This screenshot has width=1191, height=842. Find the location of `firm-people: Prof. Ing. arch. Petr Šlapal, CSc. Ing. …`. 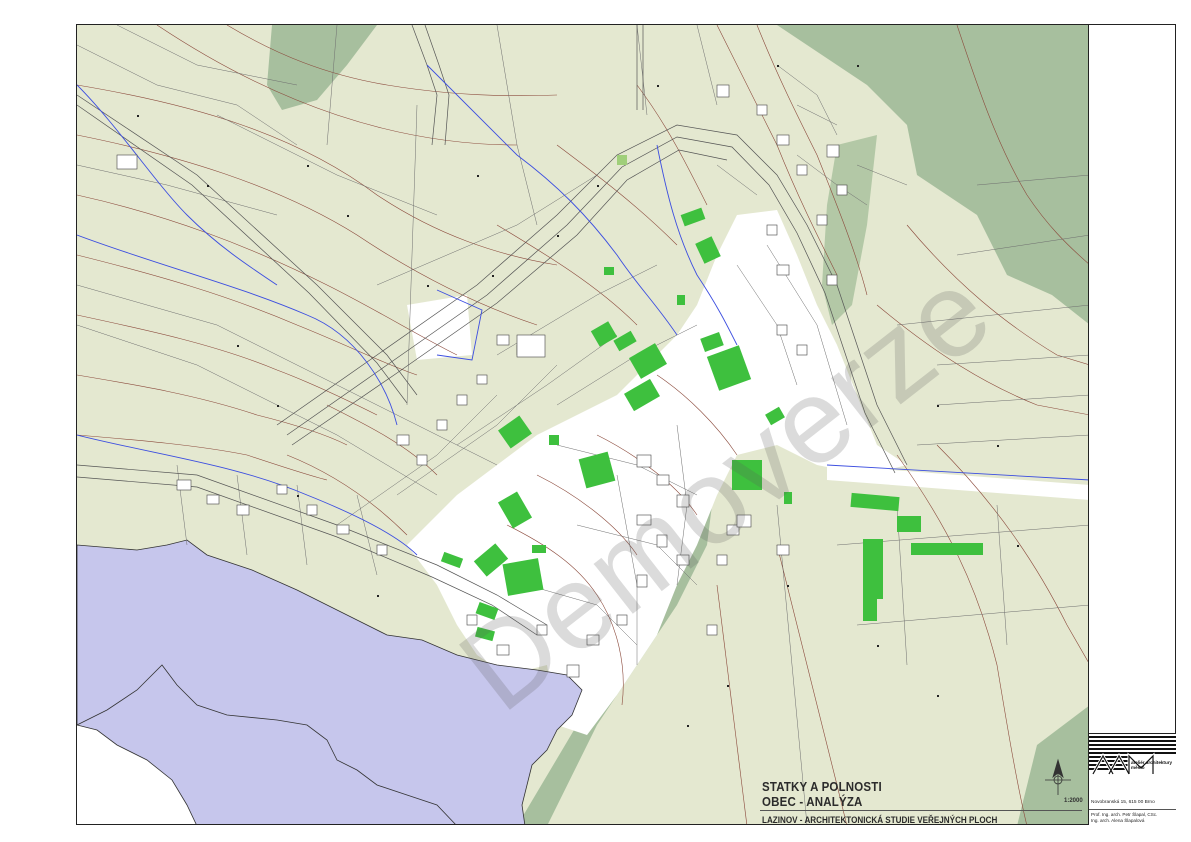

firm-people: Prof. Ing. arch. Petr Šlapal, CSc. Ing. … is located at coordinates (1124, 817).